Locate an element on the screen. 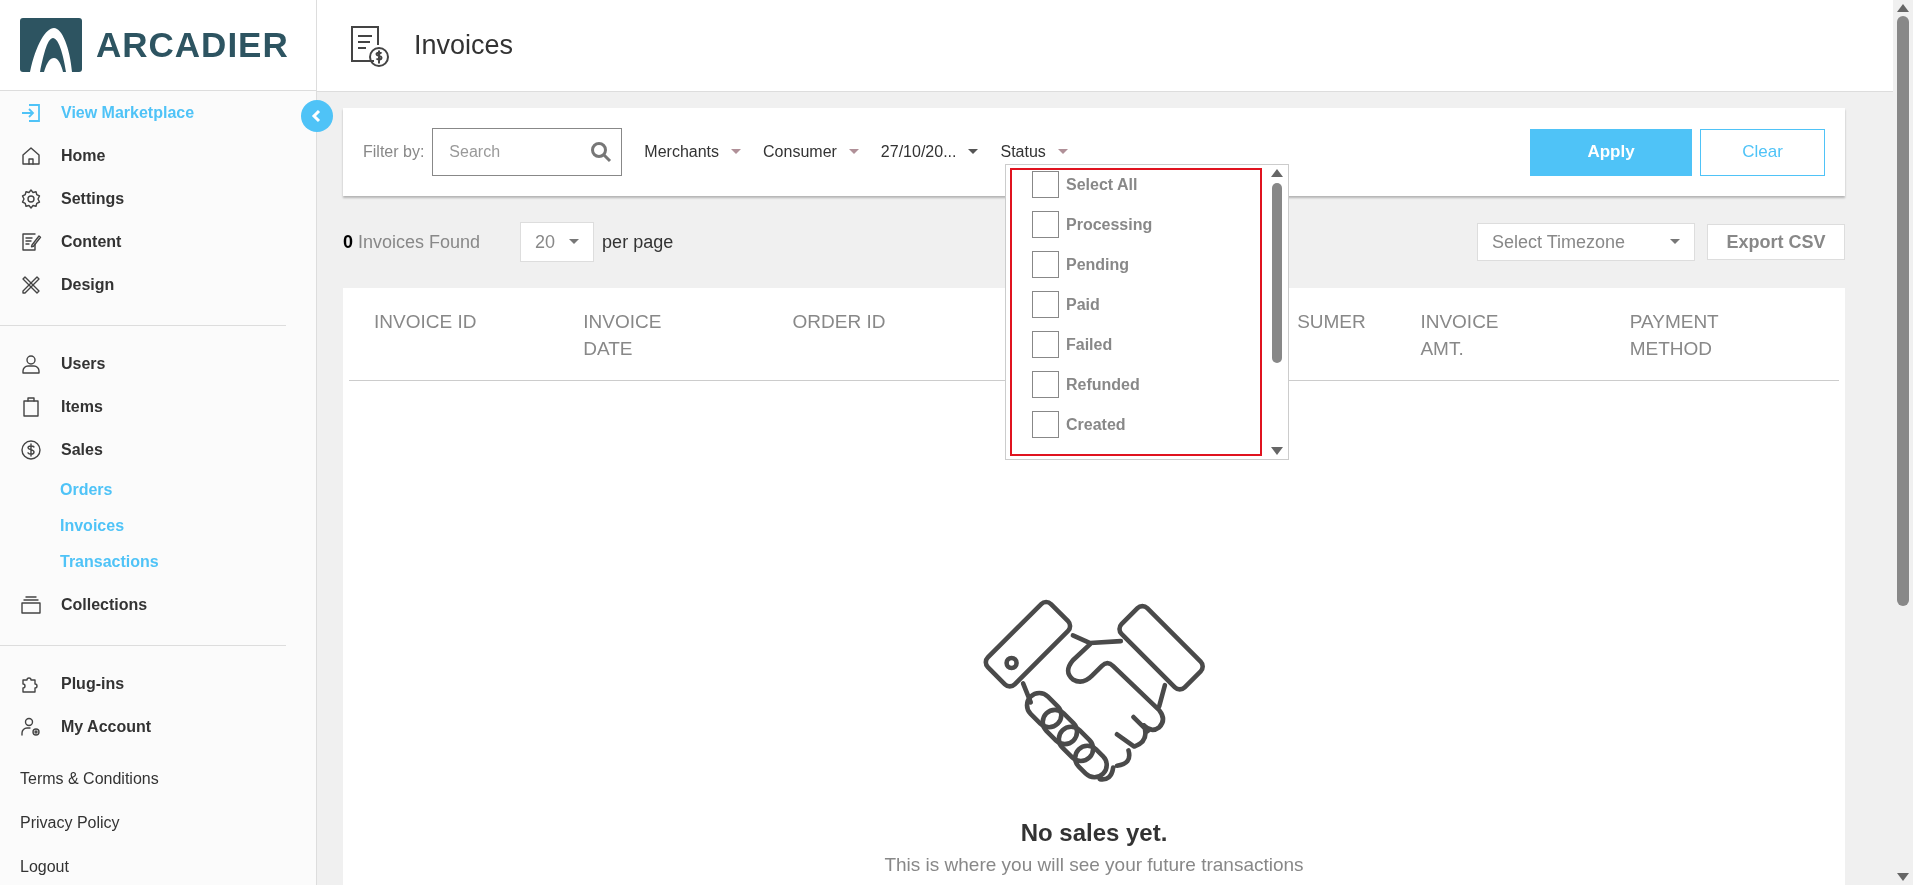 This screenshot has width=1913, height=885. sidebar-item: Plug-ins is located at coordinates (168, 684).